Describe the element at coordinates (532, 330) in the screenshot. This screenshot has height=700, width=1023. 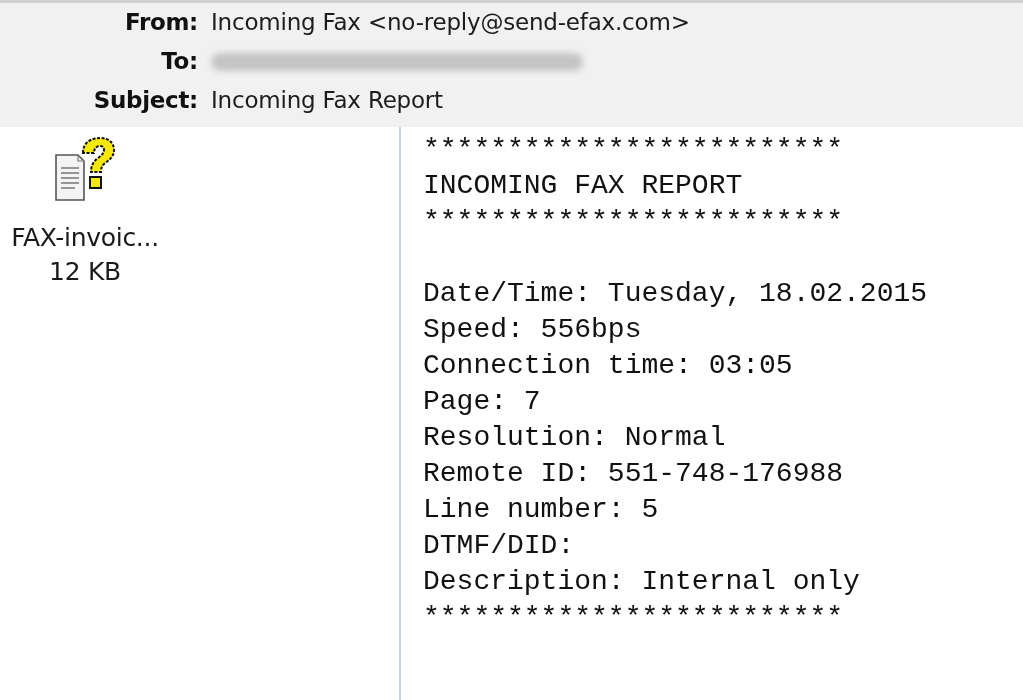
I see `body-text-line: Speed: 556bps` at that location.